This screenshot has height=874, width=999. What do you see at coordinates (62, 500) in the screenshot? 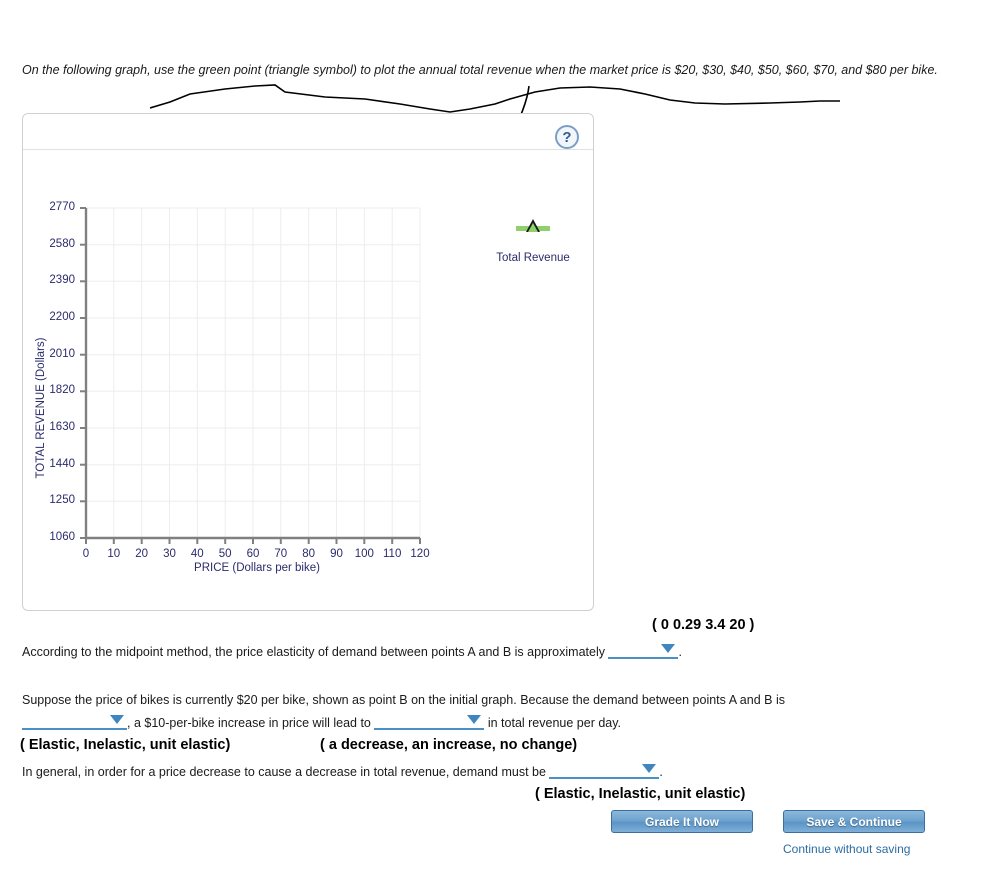
I see `y-tick-label: 1250` at bounding box center [62, 500].